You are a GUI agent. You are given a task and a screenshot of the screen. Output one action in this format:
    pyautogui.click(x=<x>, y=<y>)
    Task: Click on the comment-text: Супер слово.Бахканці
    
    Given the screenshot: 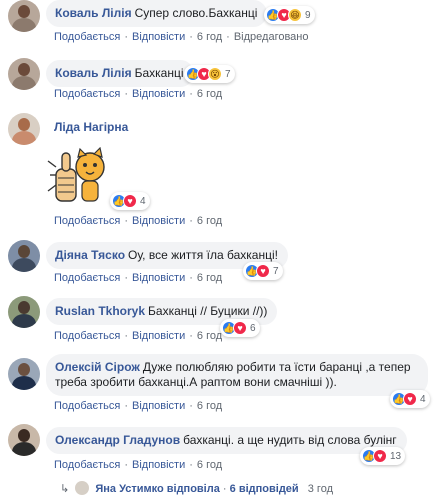 What is the action you would take?
    pyautogui.click(x=196, y=13)
    